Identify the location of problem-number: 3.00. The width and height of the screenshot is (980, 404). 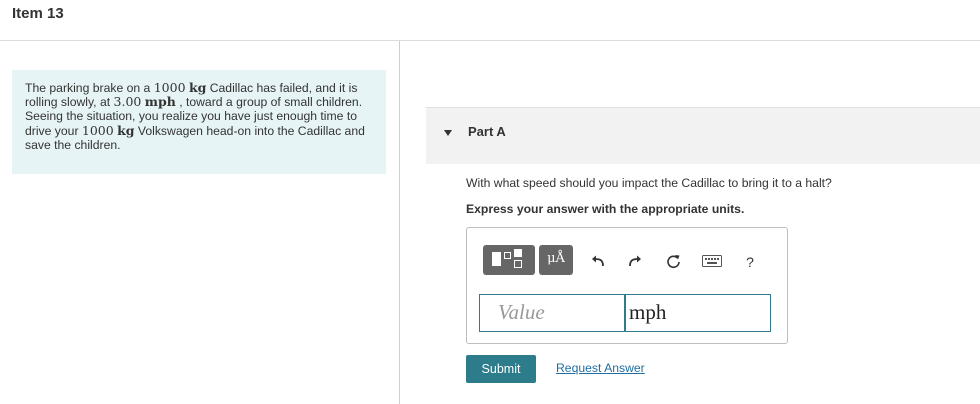
(127, 102).